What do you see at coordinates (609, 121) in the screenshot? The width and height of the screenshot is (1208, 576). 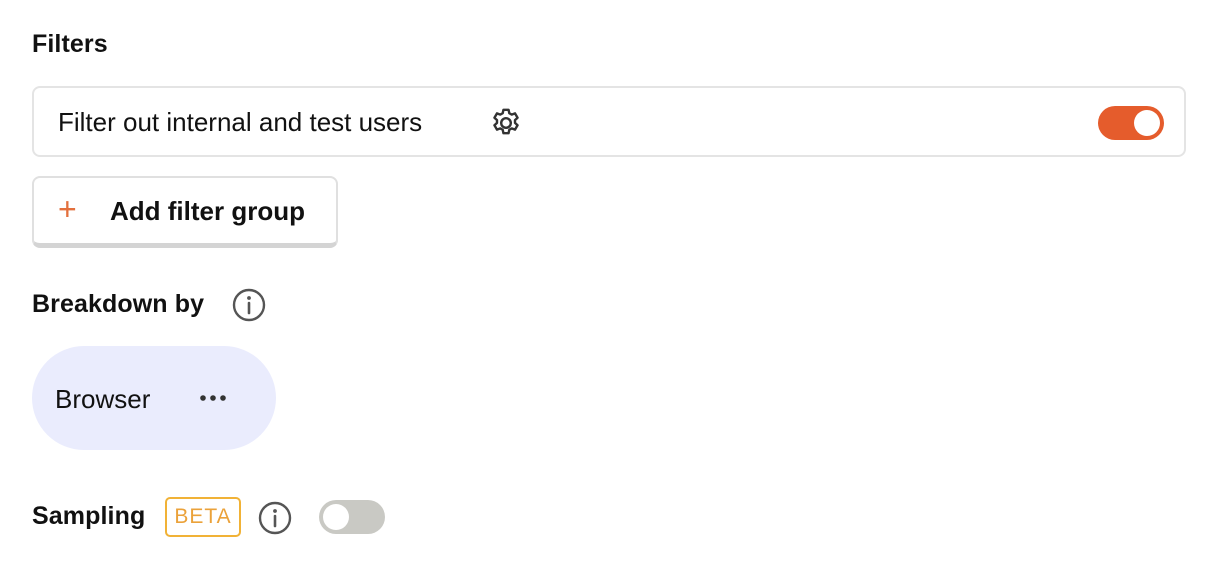 I see `test-users-filter-row: Filter out internal and test users` at bounding box center [609, 121].